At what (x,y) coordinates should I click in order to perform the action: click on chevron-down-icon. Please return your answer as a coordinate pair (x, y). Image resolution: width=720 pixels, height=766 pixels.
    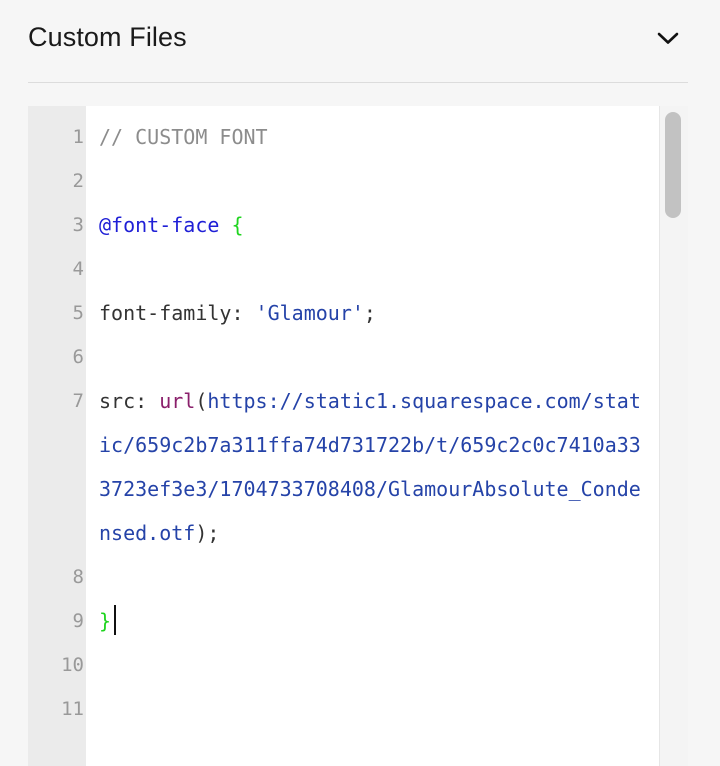
    Looking at the image, I should click on (668, 40).